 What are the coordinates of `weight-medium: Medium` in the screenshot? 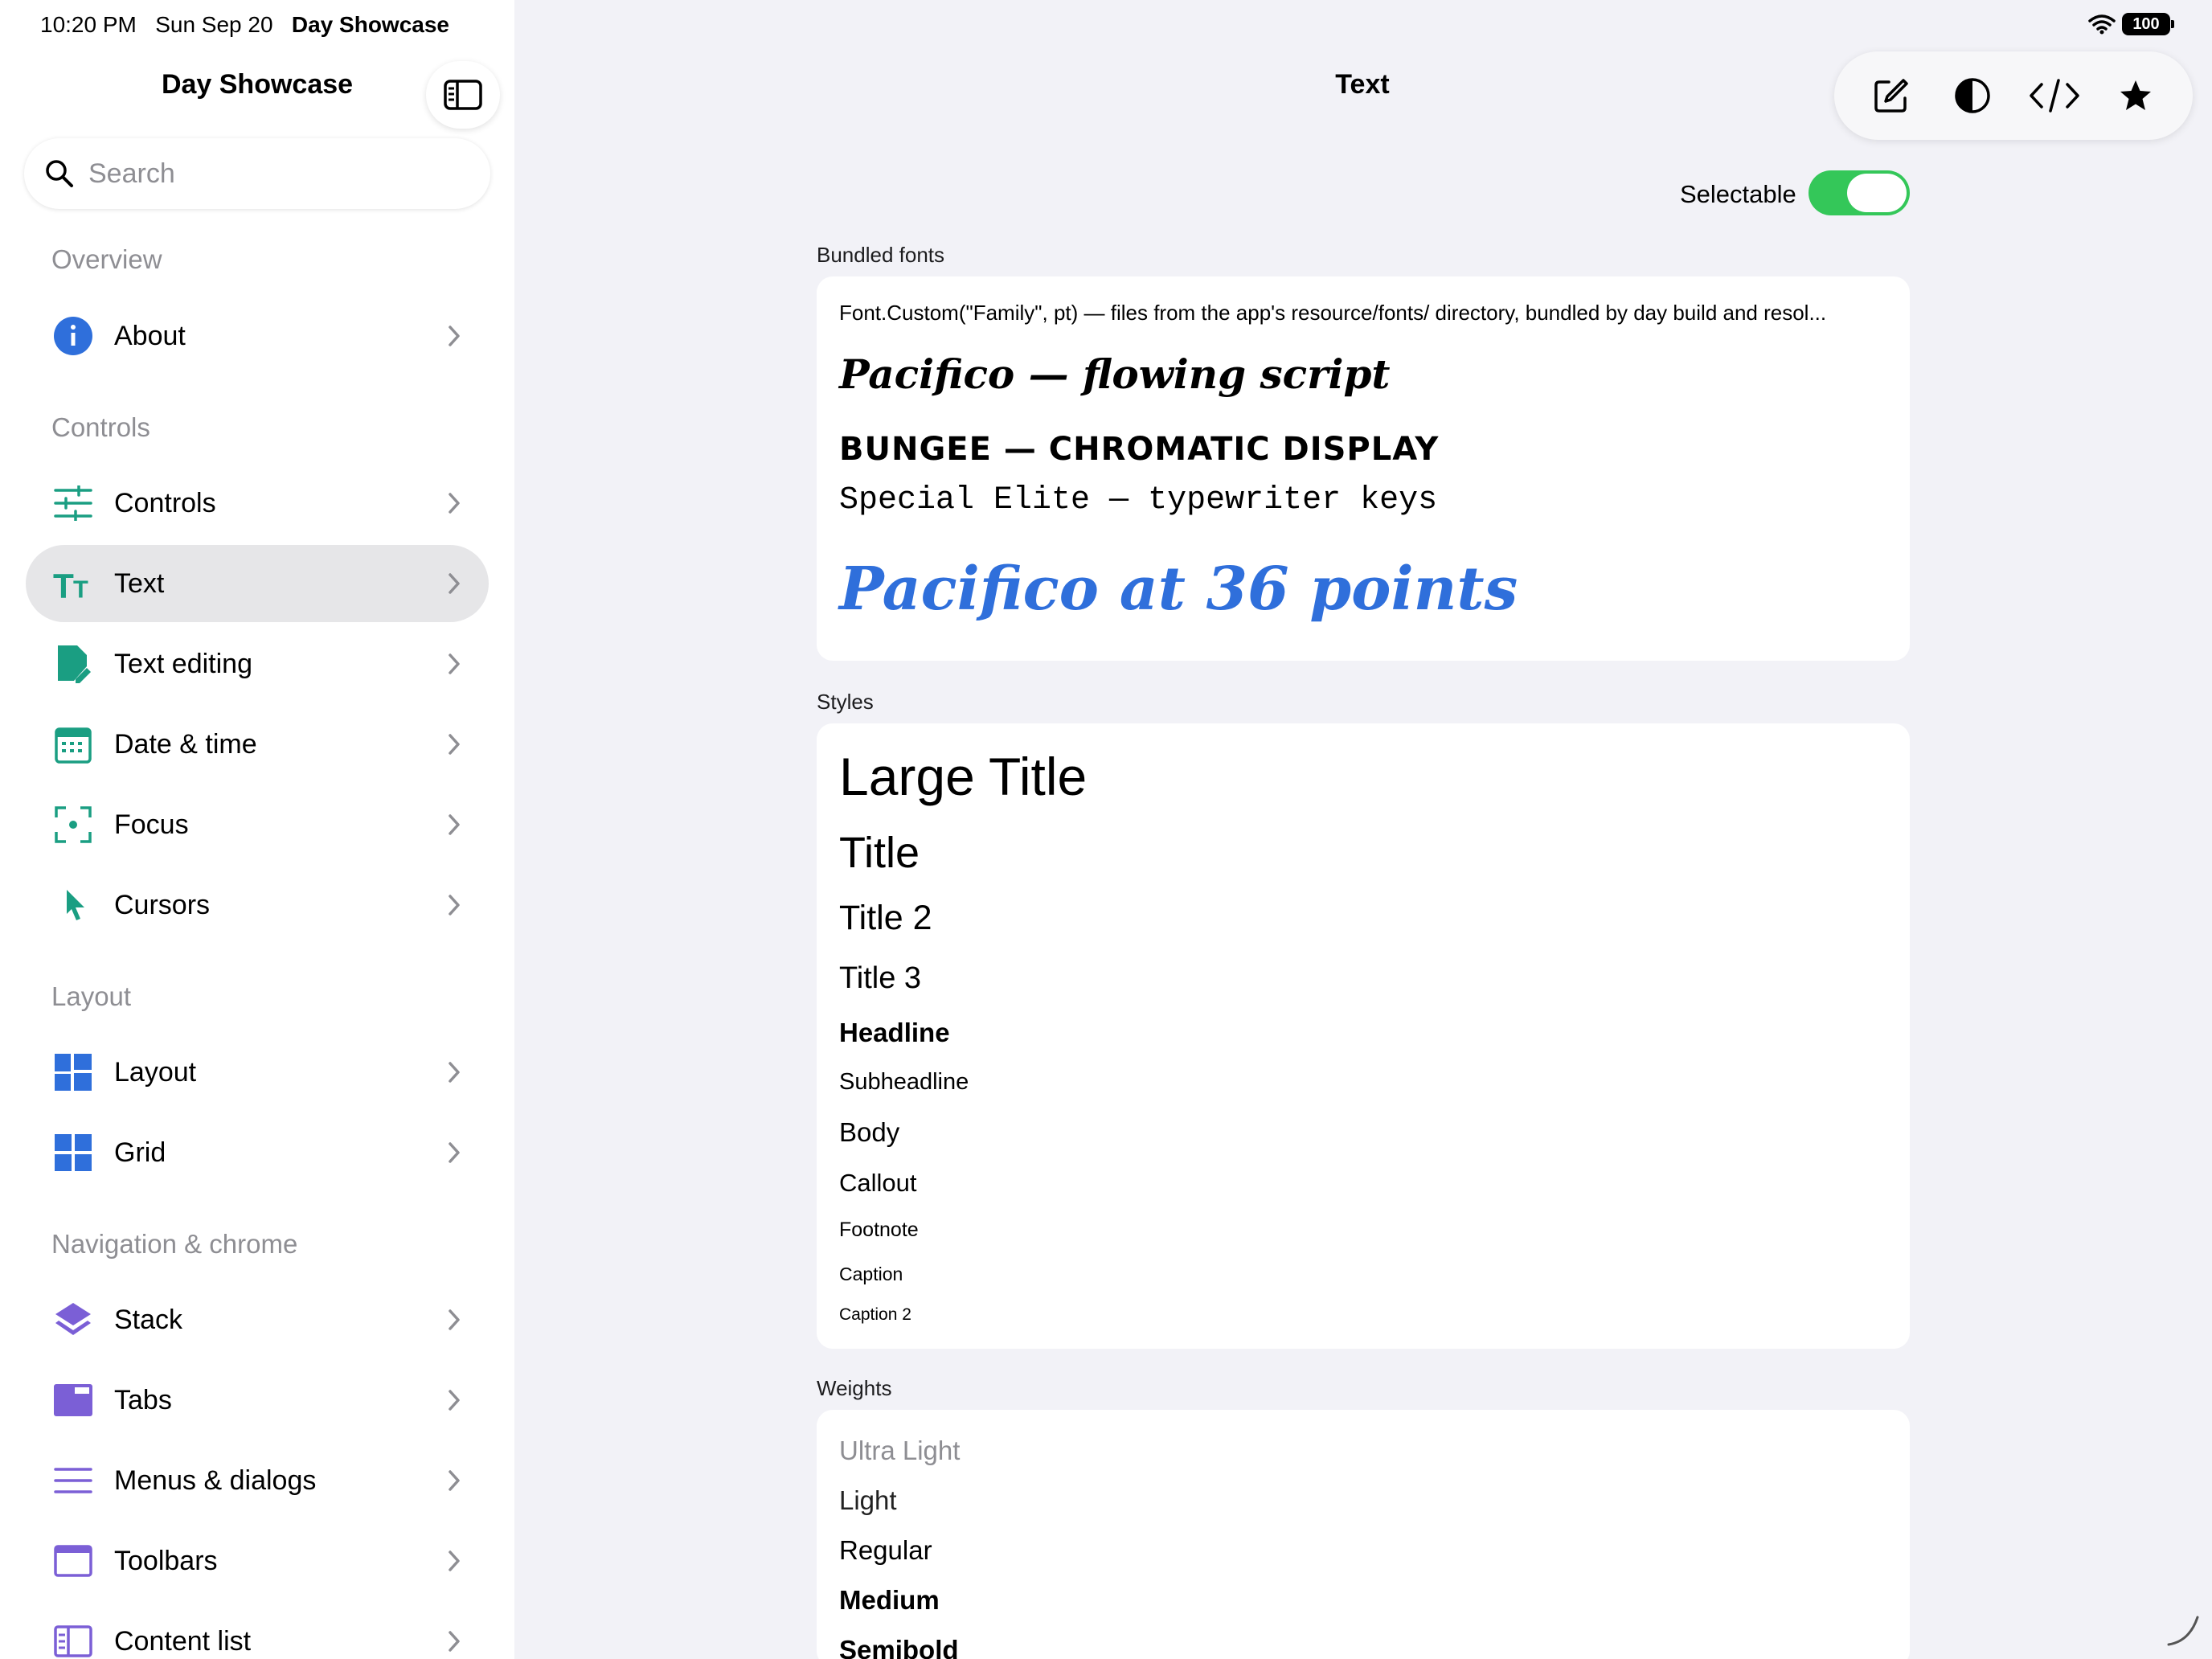 It's located at (889, 1600).